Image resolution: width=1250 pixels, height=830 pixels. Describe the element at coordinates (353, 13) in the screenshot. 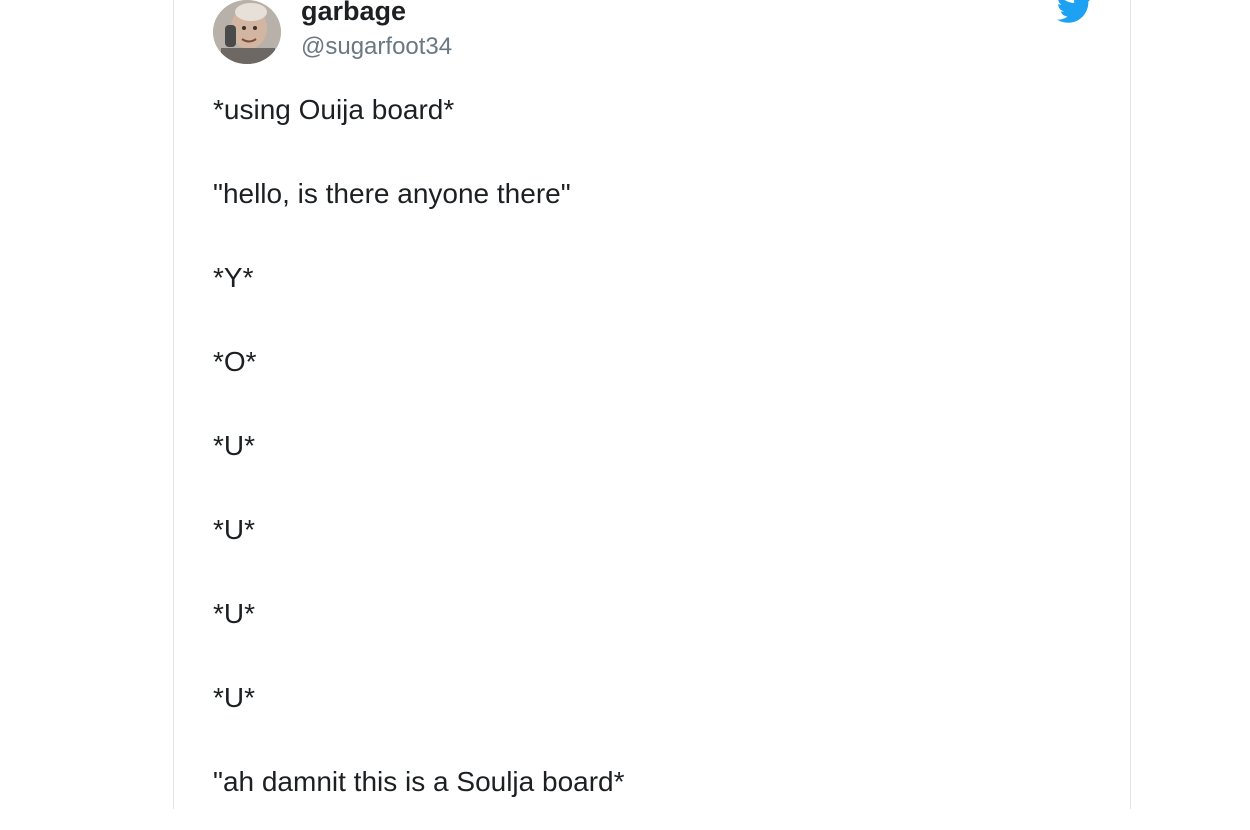

I see `author-display-name: garbage` at that location.